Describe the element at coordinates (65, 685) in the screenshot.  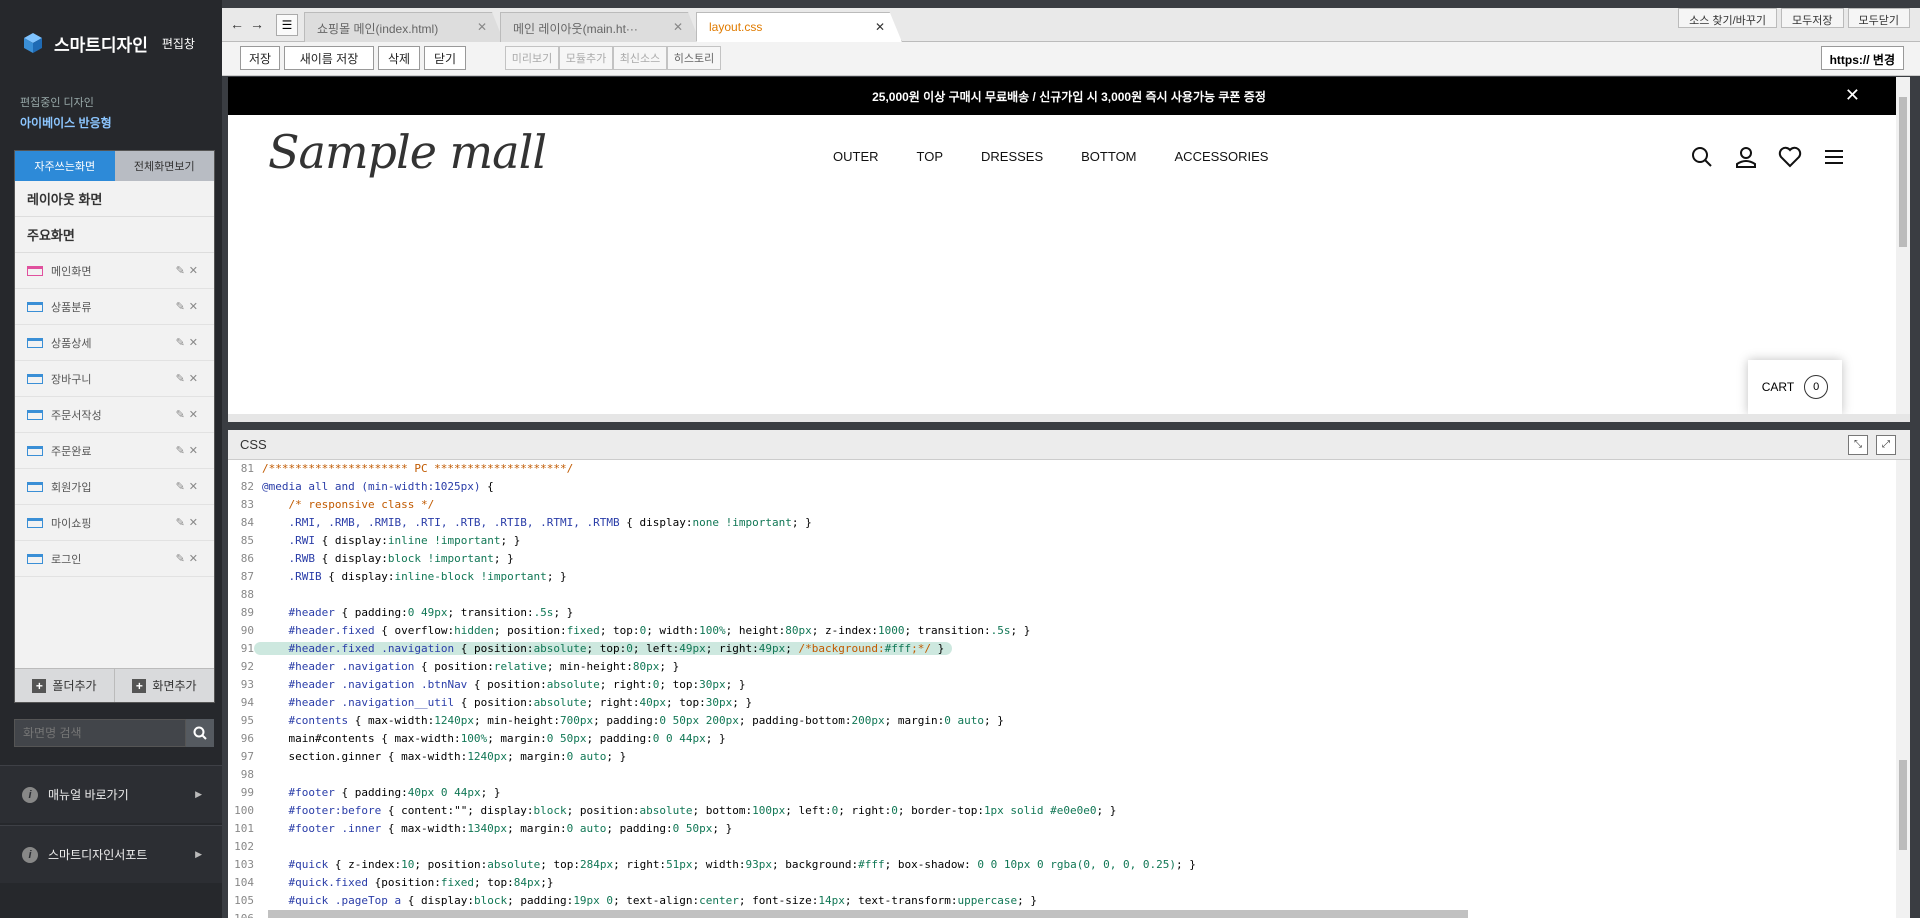
I see `add-folder-button: + 폴더추가` at that location.